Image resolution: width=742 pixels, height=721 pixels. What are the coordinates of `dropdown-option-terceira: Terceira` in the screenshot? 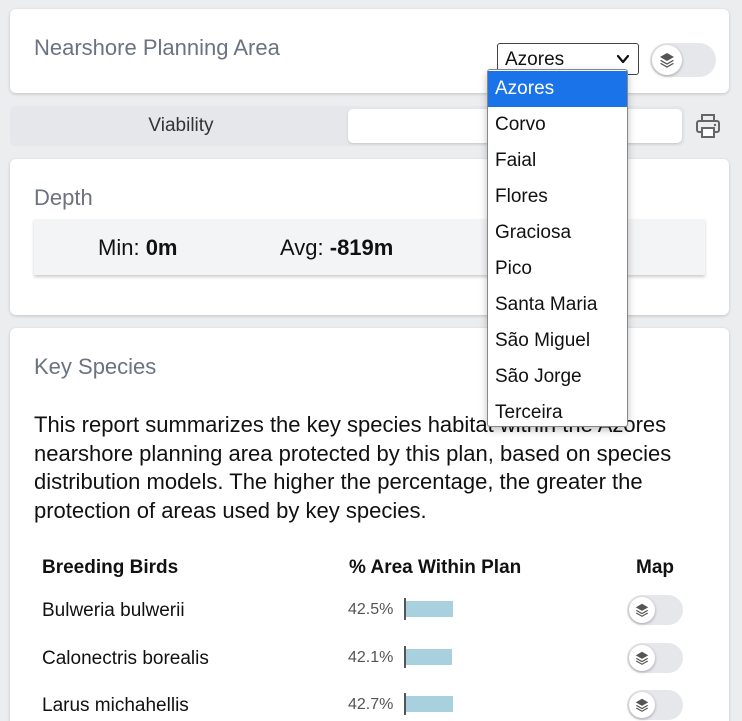 It's located at (557, 413).